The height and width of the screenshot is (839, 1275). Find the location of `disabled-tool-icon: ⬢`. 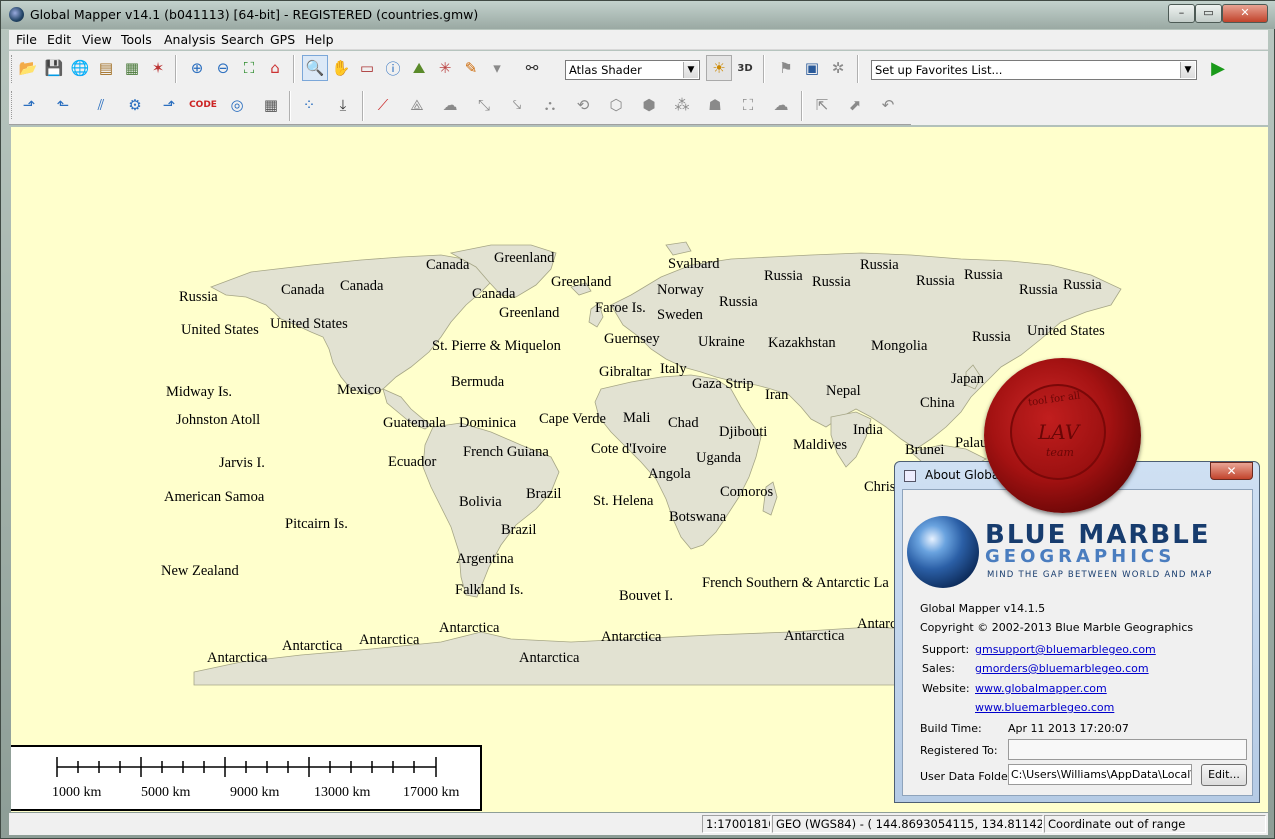

disabled-tool-icon: ⬢ is located at coordinates (649, 105).